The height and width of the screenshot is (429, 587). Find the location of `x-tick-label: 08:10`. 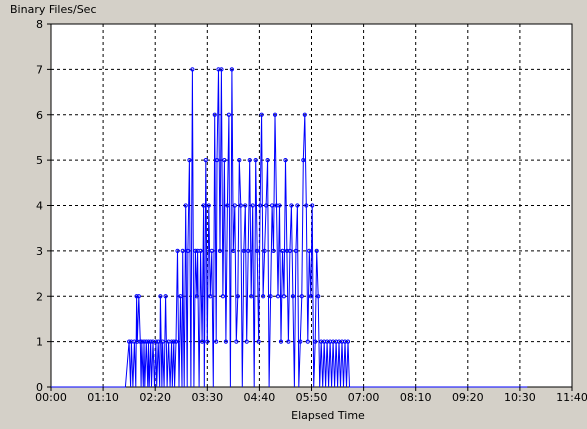

x-tick-label: 08:10 is located at coordinates (416, 397).